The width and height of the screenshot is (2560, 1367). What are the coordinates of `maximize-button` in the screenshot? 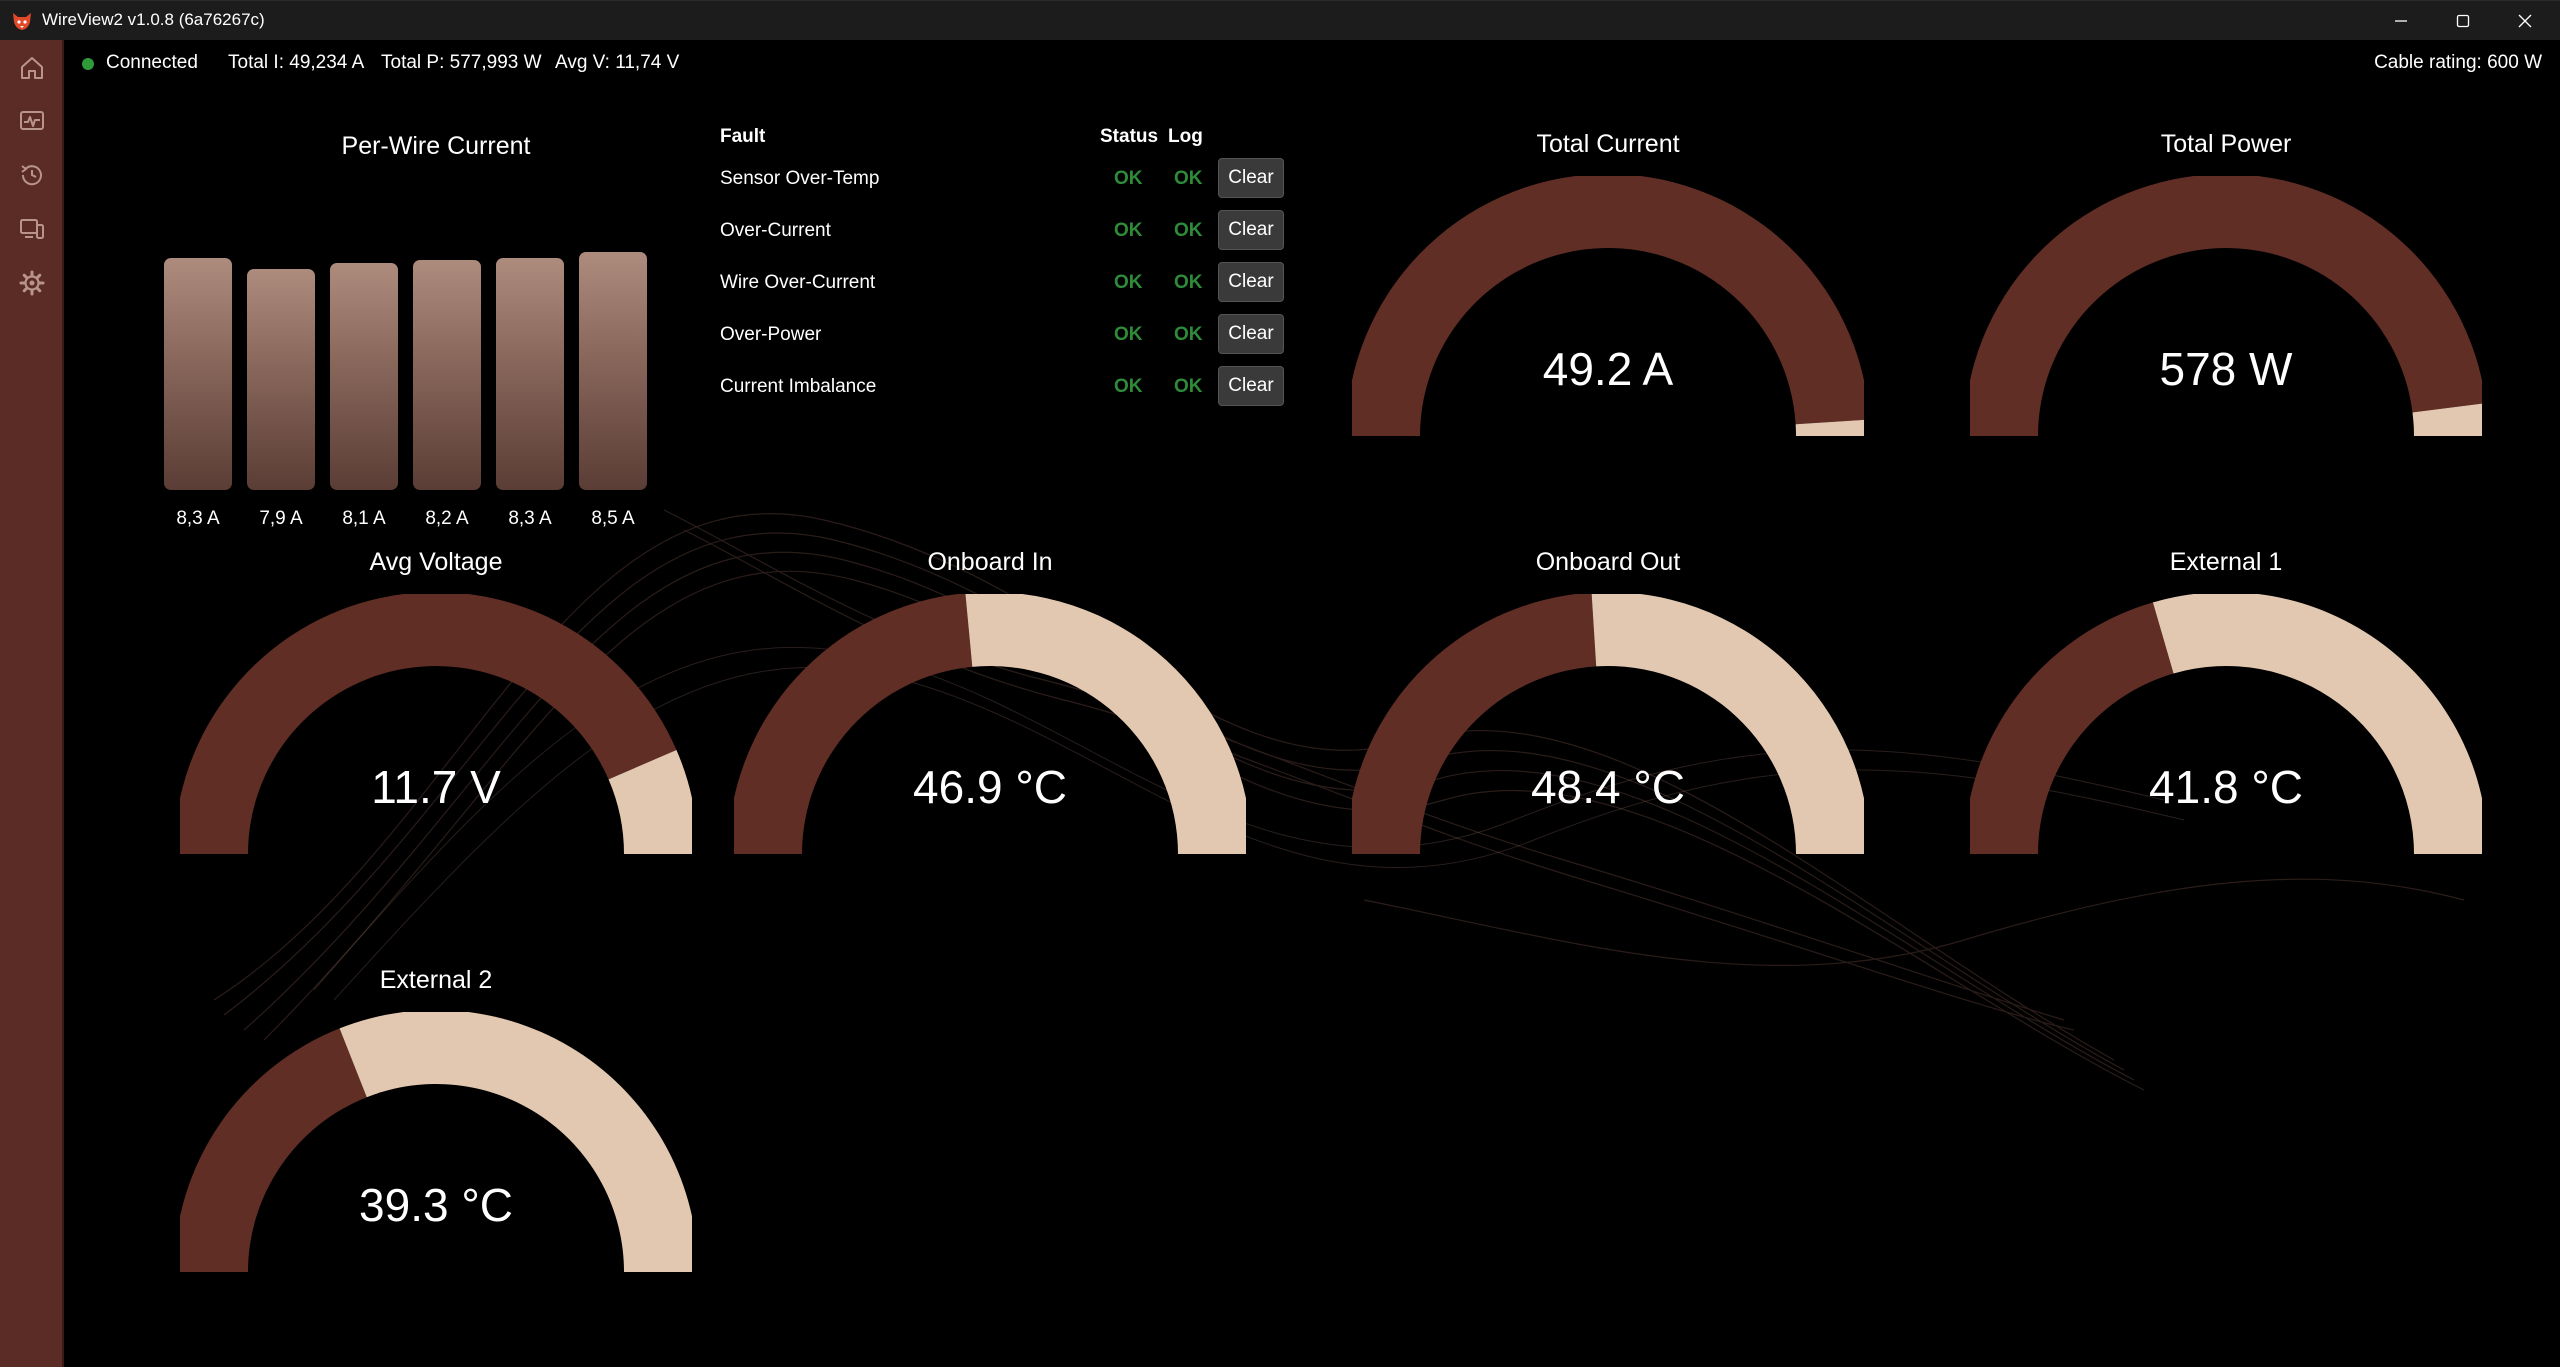 It's located at (2463, 21).